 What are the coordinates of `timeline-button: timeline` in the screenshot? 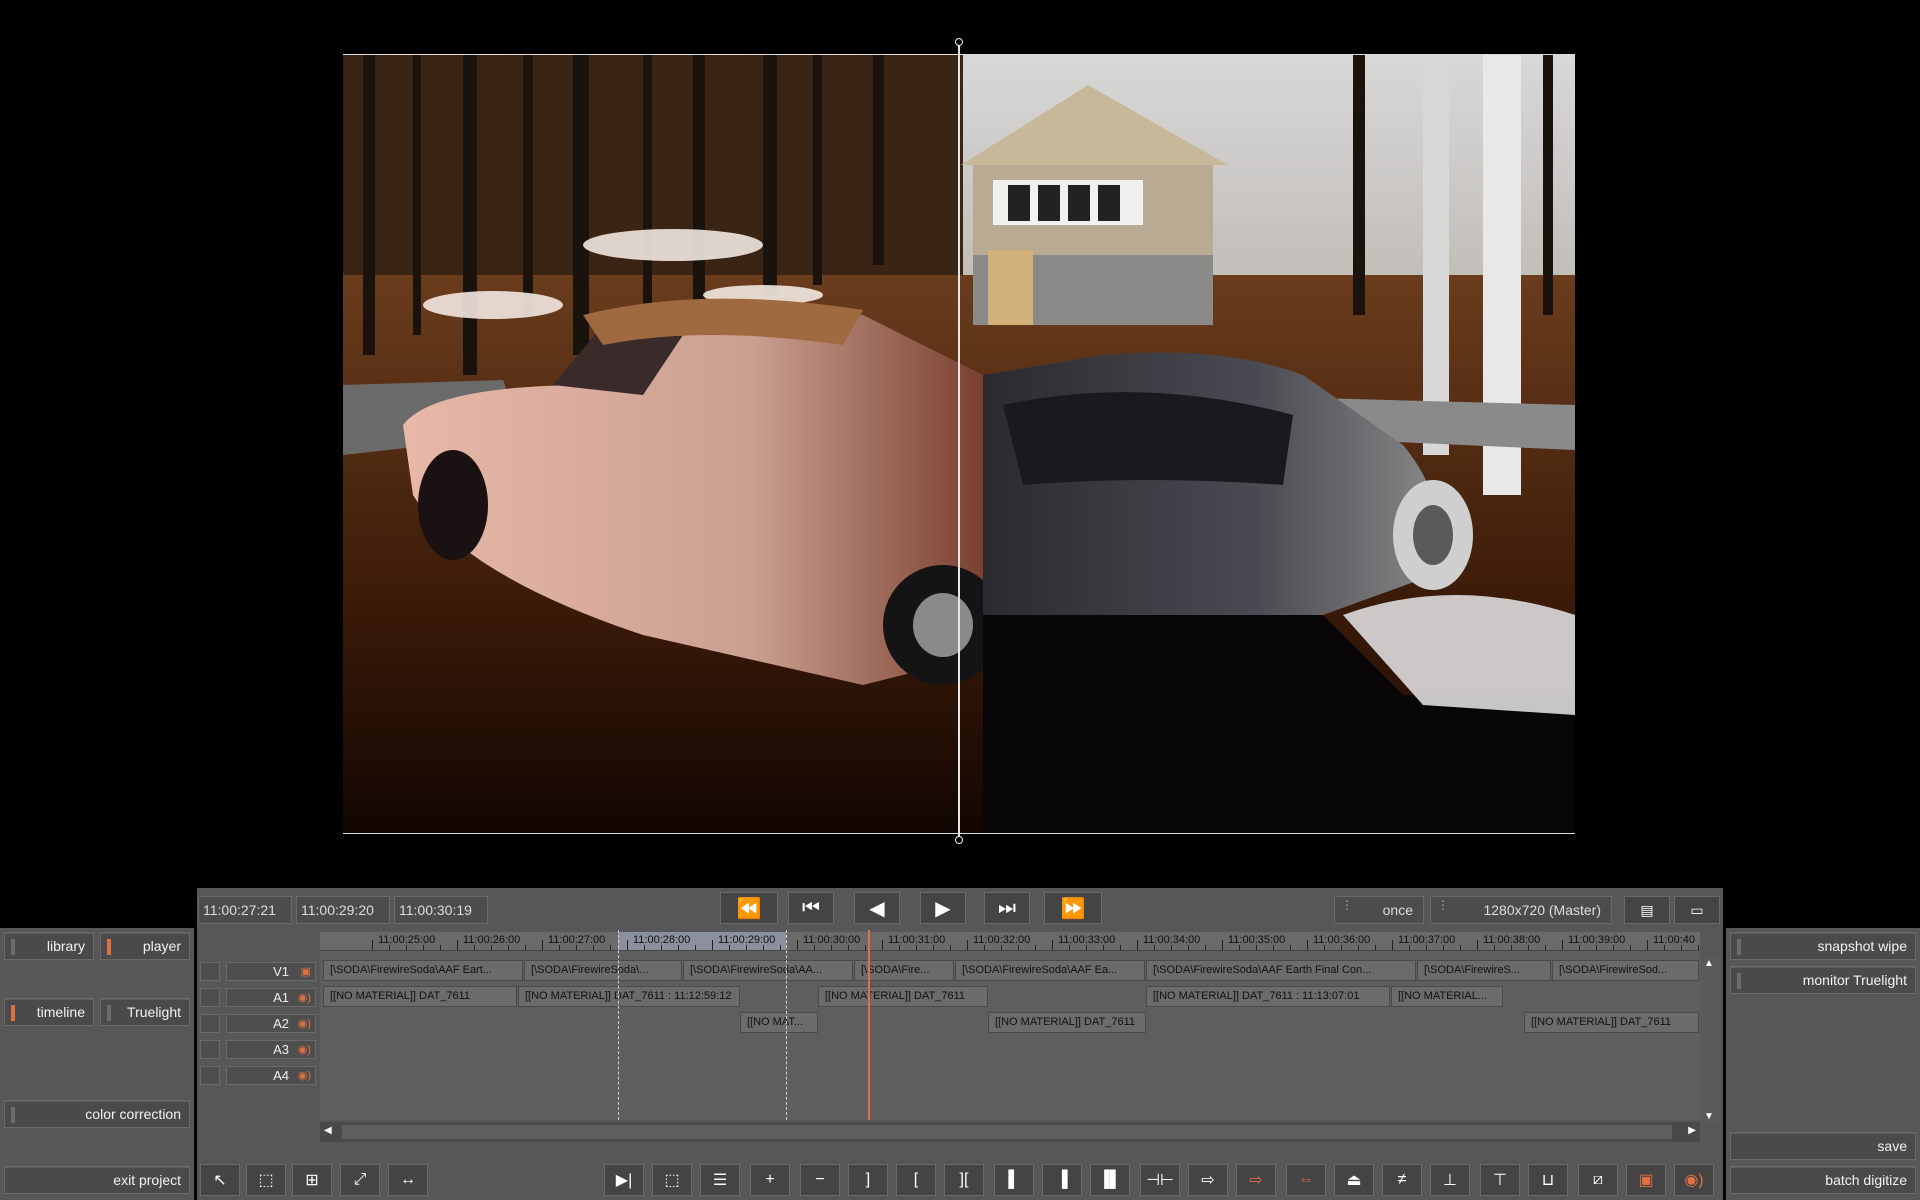 It's located at (49, 1012).